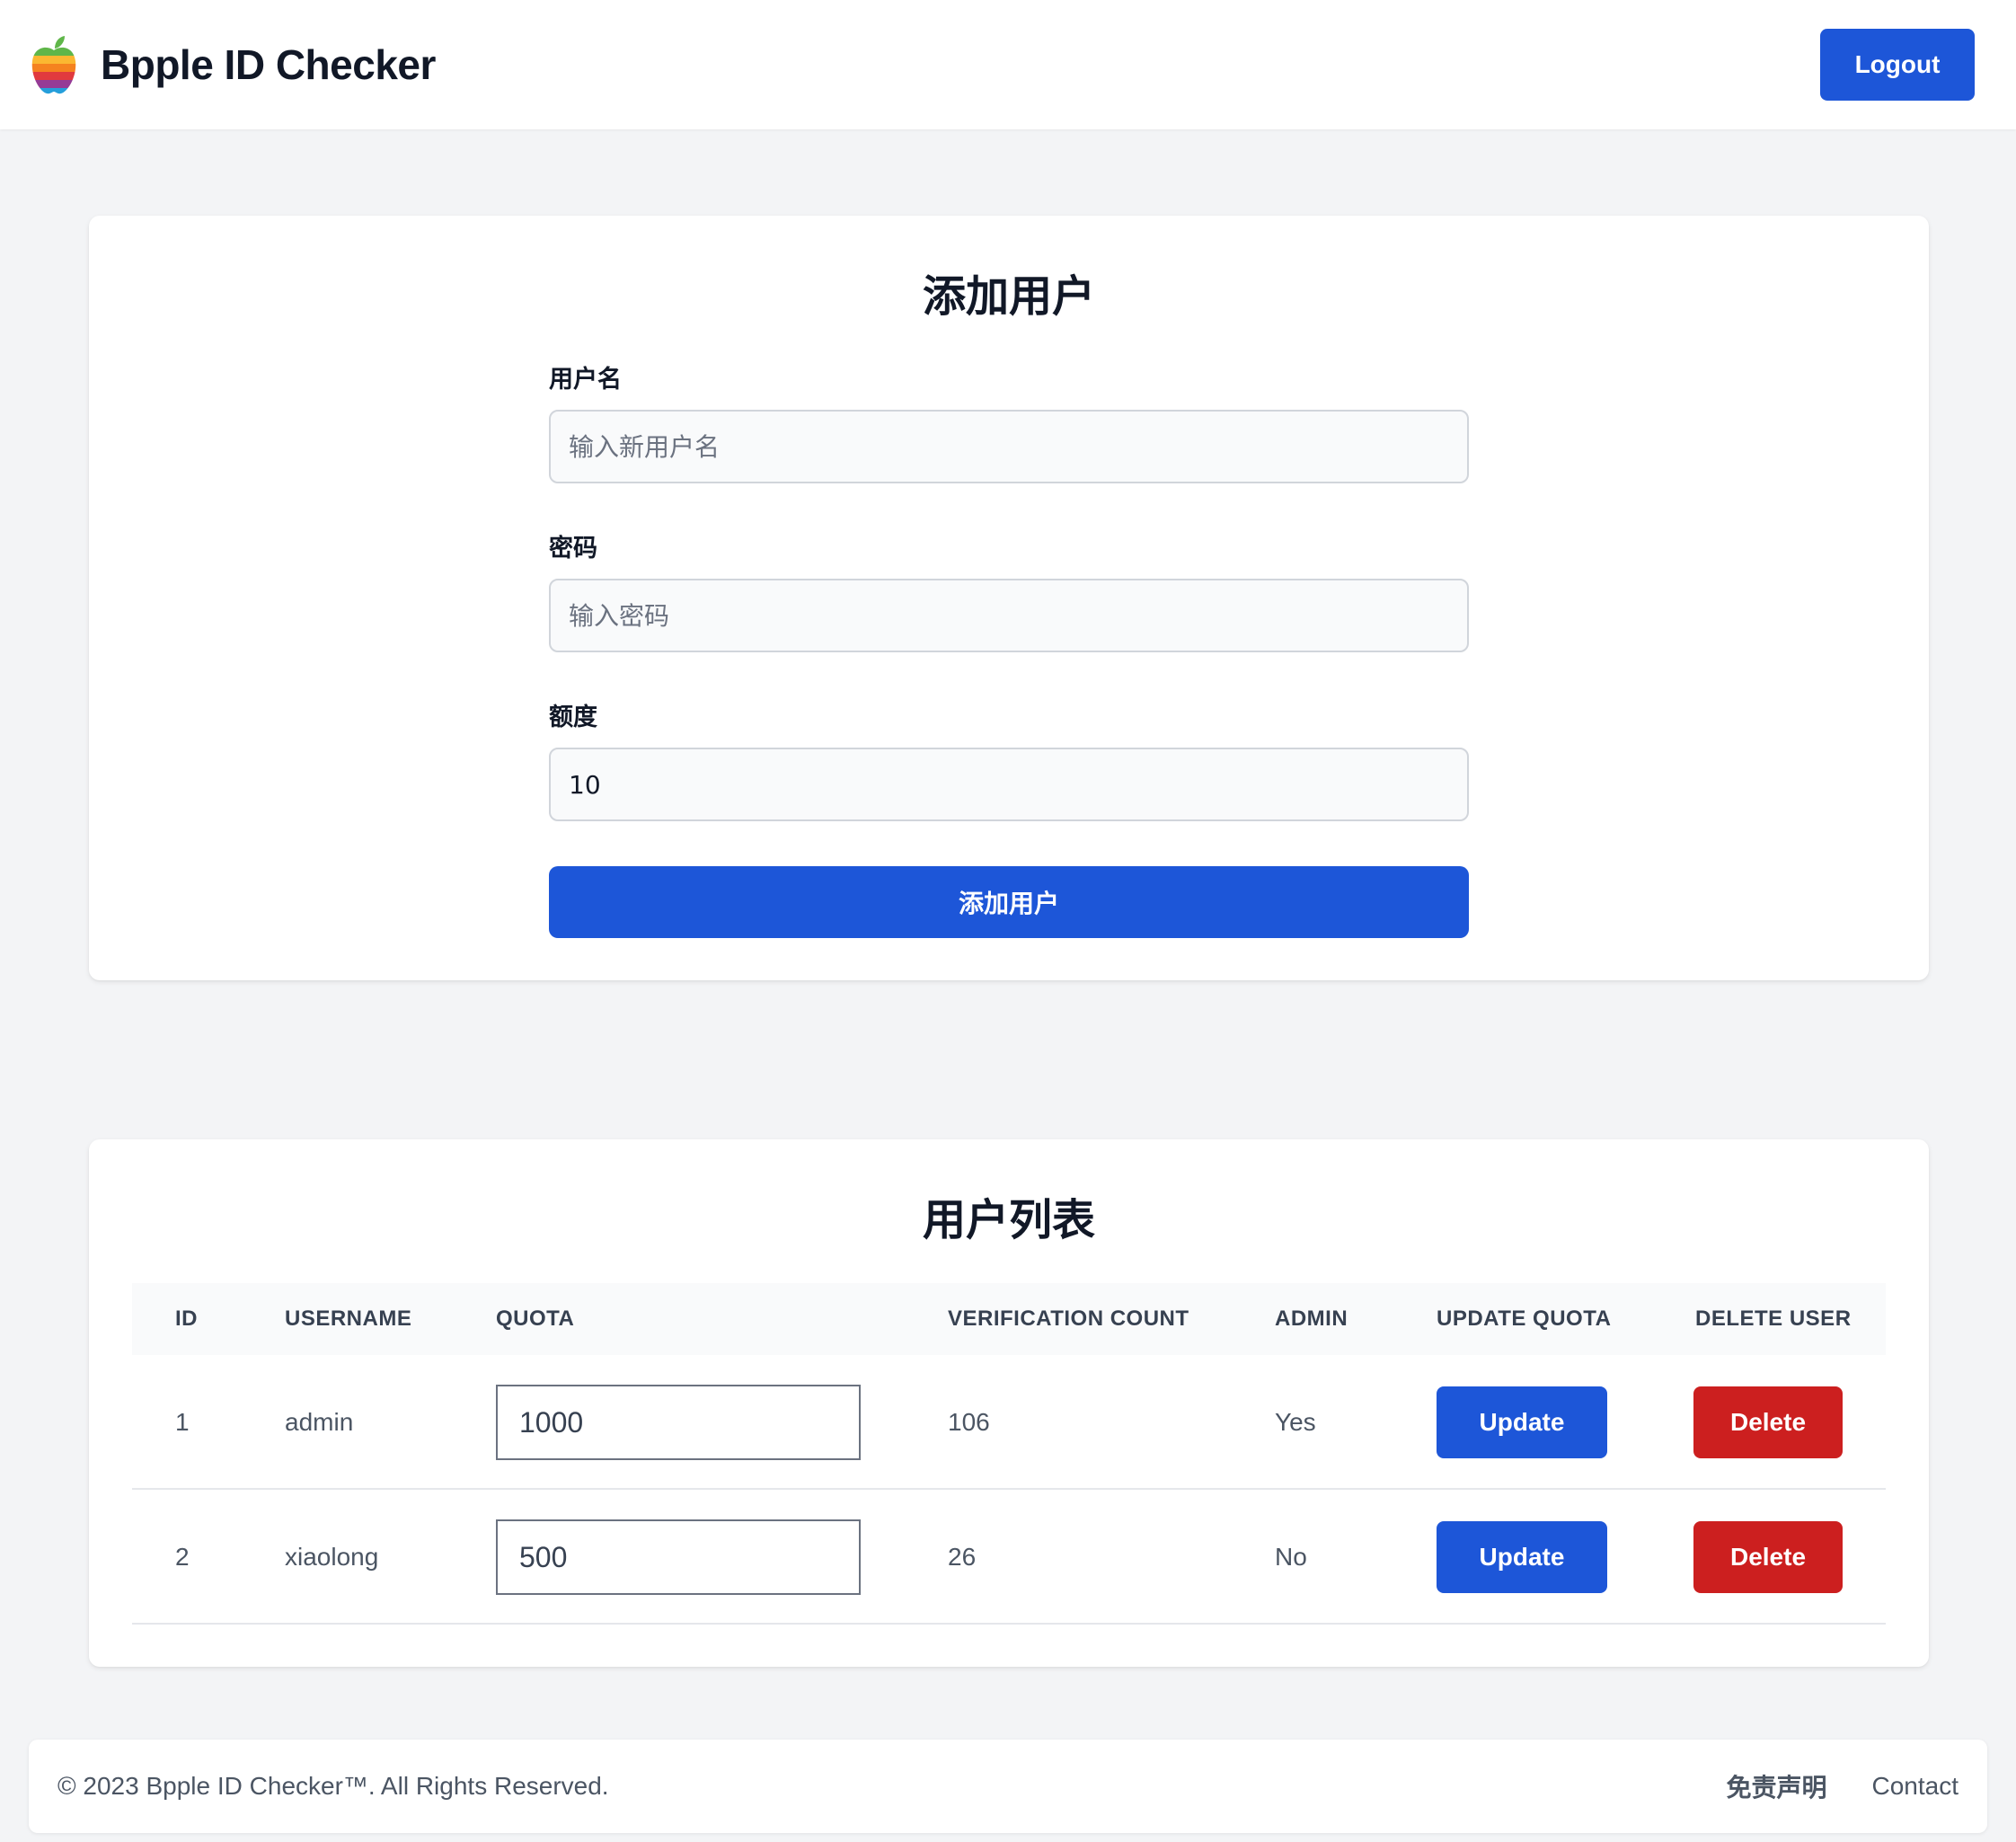 This screenshot has height=1842, width=2016. I want to click on logout-button: Logout, so click(1897, 65).